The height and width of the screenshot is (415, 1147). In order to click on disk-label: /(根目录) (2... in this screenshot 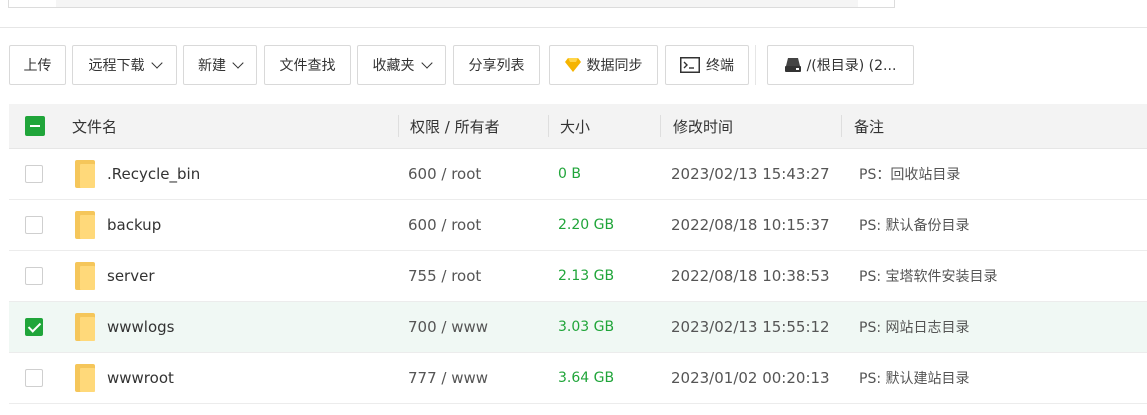, I will do `click(851, 66)`.